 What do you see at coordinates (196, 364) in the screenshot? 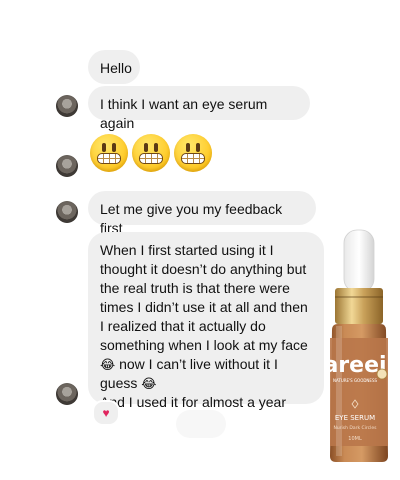
I see `message-text: now I can’t live without it I` at bounding box center [196, 364].